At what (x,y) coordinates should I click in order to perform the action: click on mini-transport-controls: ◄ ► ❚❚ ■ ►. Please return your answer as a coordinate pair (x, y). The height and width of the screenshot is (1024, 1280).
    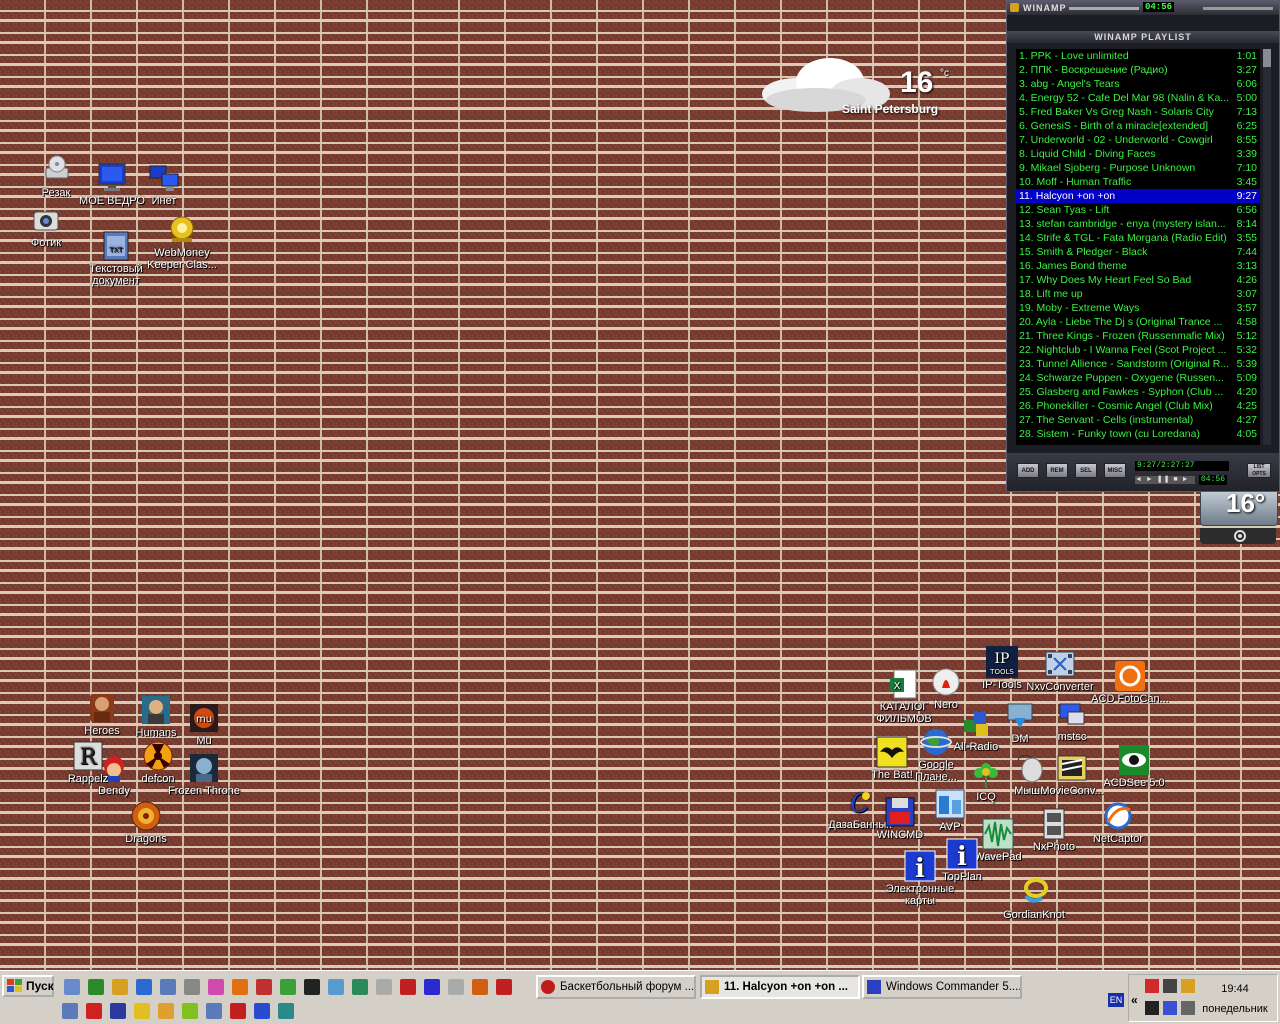
    Looking at the image, I should click on (1165, 480).